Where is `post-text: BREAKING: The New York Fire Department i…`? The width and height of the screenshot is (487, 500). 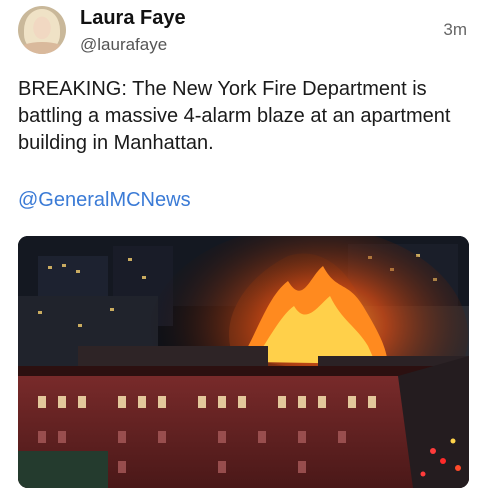 post-text: BREAKING: The New York Fire Department i… is located at coordinates (234, 116).